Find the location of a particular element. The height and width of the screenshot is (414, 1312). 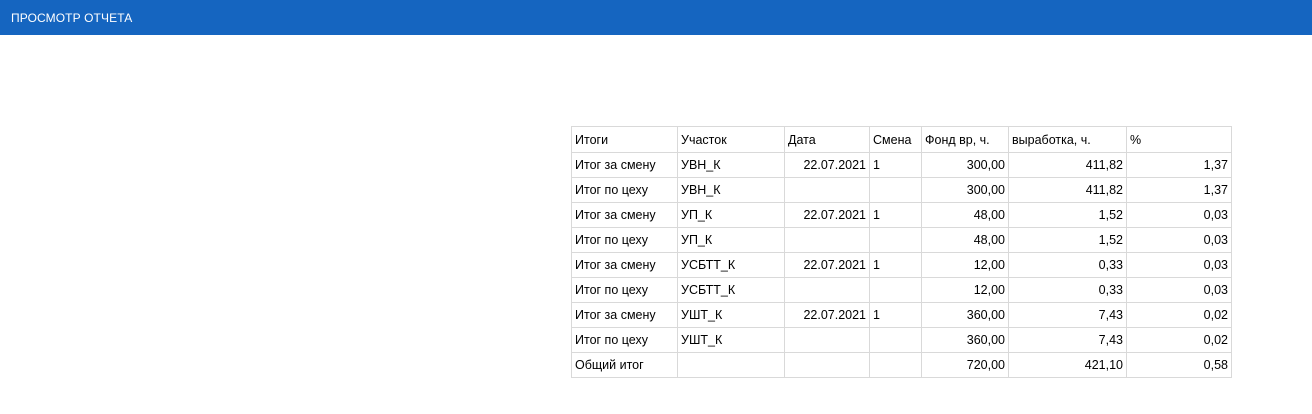

column-header-vyrabotka: выработка, ч. is located at coordinates (1067, 139).